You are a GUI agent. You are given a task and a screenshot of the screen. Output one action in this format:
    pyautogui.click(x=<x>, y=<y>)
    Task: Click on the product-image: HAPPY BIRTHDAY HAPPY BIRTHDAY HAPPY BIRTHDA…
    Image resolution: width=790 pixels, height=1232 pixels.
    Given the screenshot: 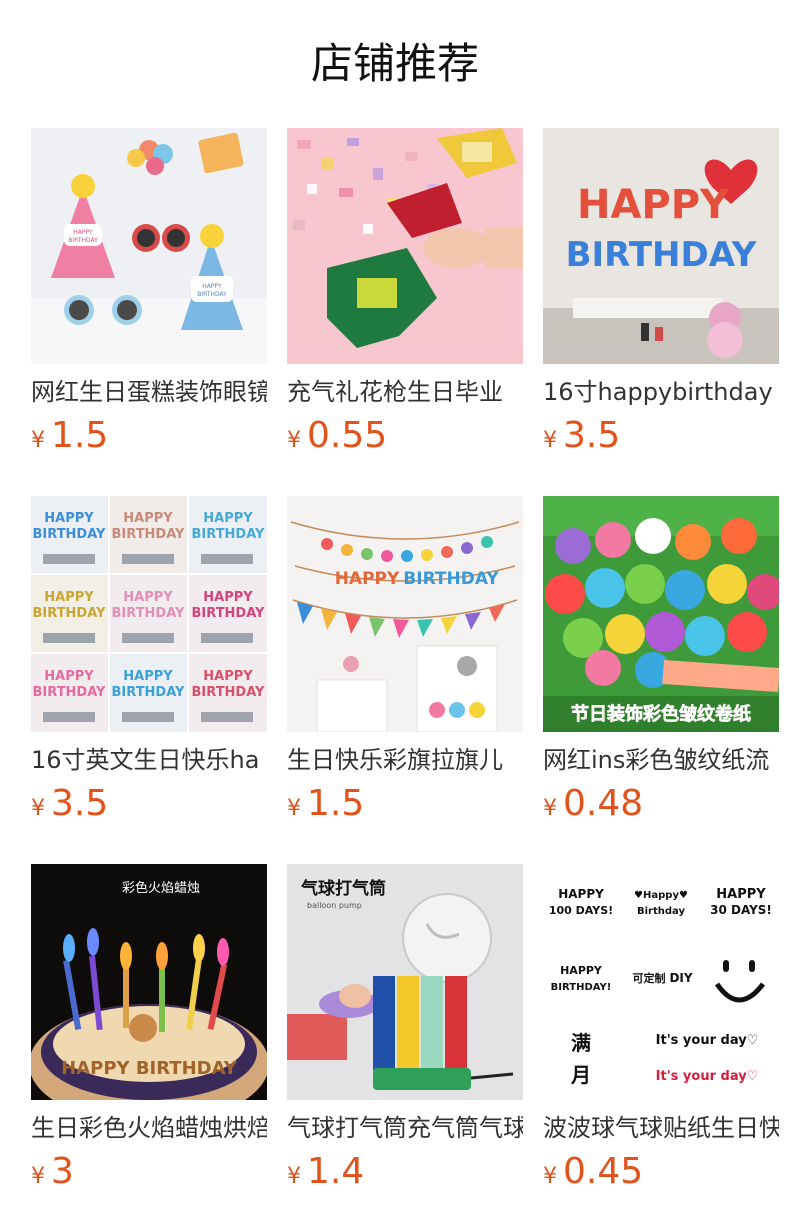 What is the action you would take?
    pyautogui.click(x=149, y=614)
    